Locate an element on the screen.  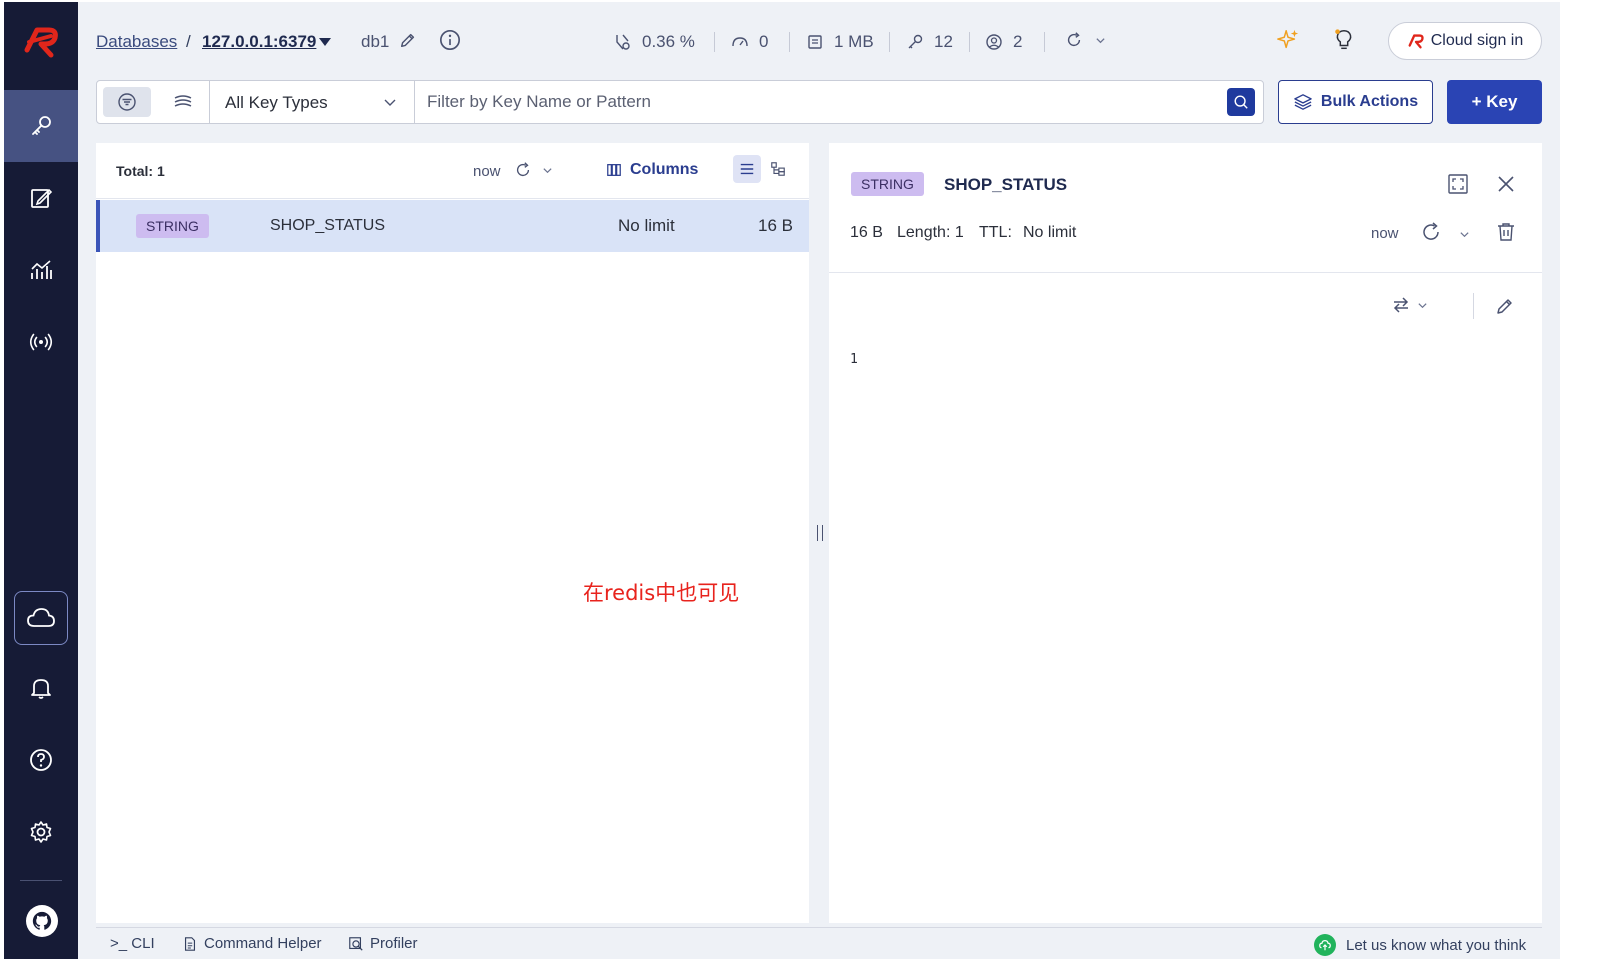
gear-icon is located at coordinates (41, 832).